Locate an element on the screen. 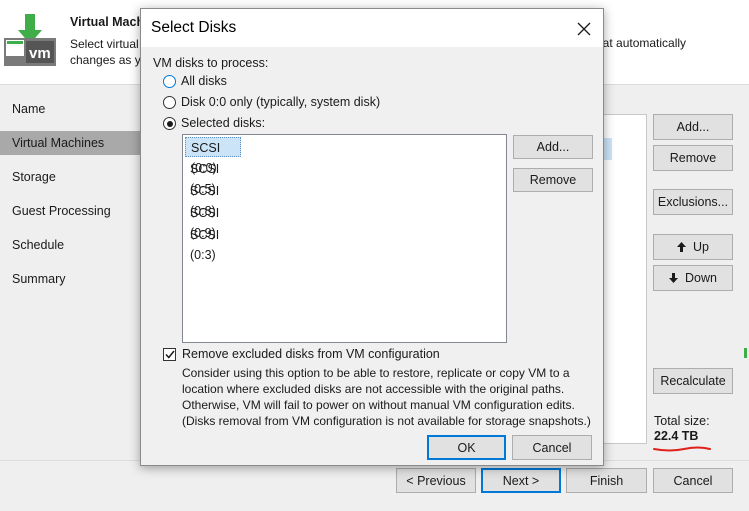 The height and width of the screenshot is (511, 749). remove-vm-label: Remove is located at coordinates (693, 158).